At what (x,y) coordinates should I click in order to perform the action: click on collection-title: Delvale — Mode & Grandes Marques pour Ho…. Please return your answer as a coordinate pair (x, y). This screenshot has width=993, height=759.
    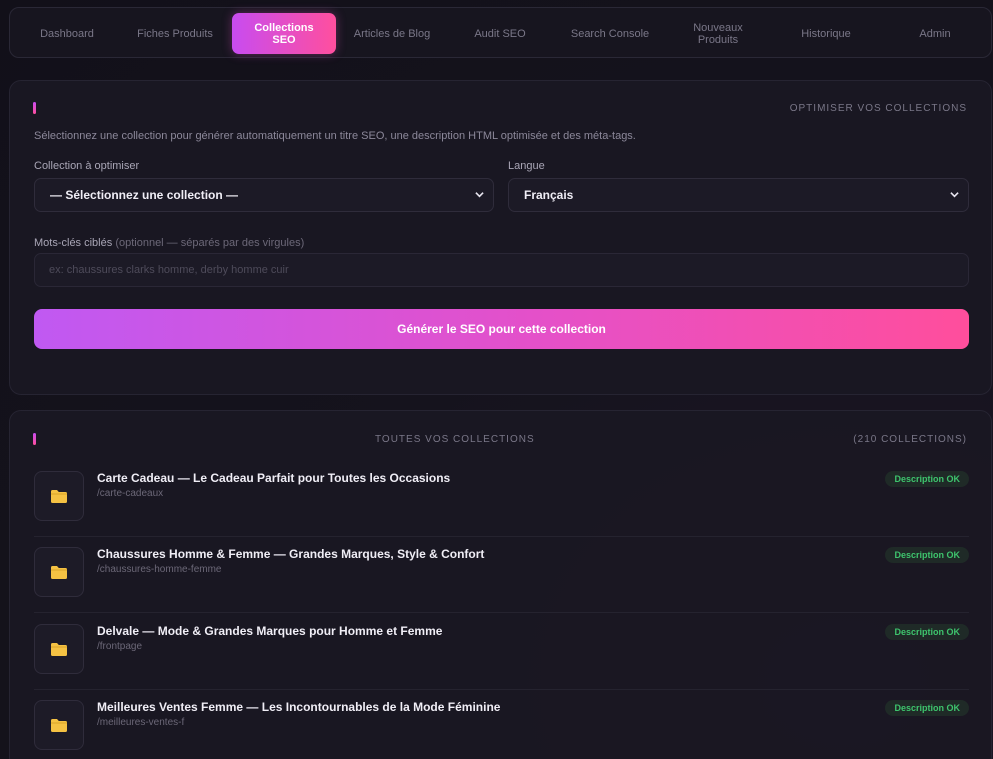
    Looking at the image, I should click on (270, 631).